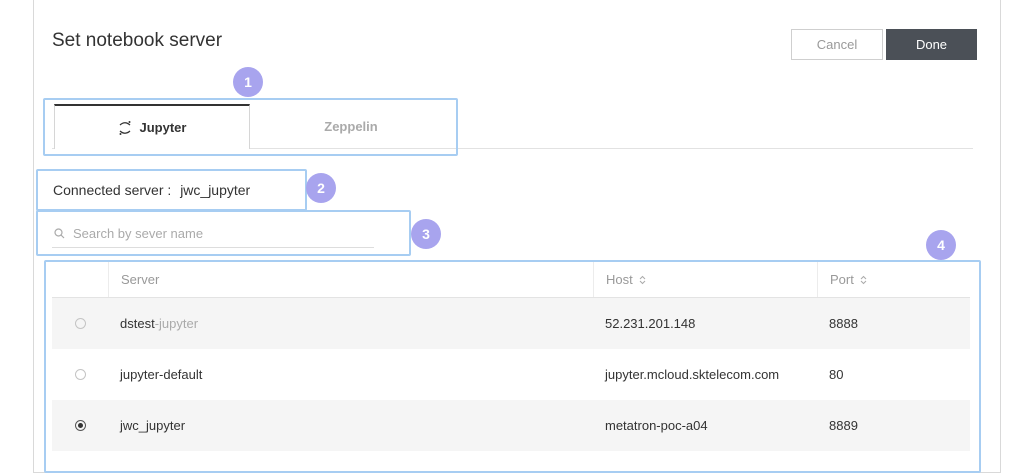  What do you see at coordinates (931, 44) in the screenshot?
I see `done-button: Done` at bounding box center [931, 44].